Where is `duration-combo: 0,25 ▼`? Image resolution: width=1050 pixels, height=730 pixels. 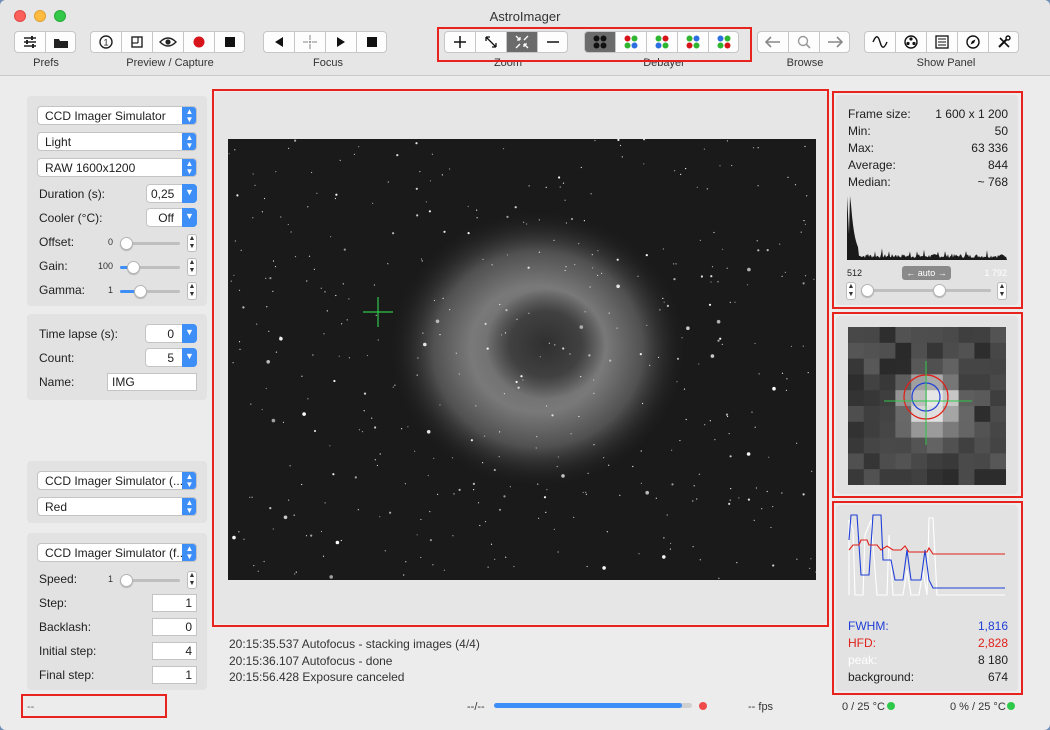 duration-combo: 0,25 ▼ is located at coordinates (171, 193).